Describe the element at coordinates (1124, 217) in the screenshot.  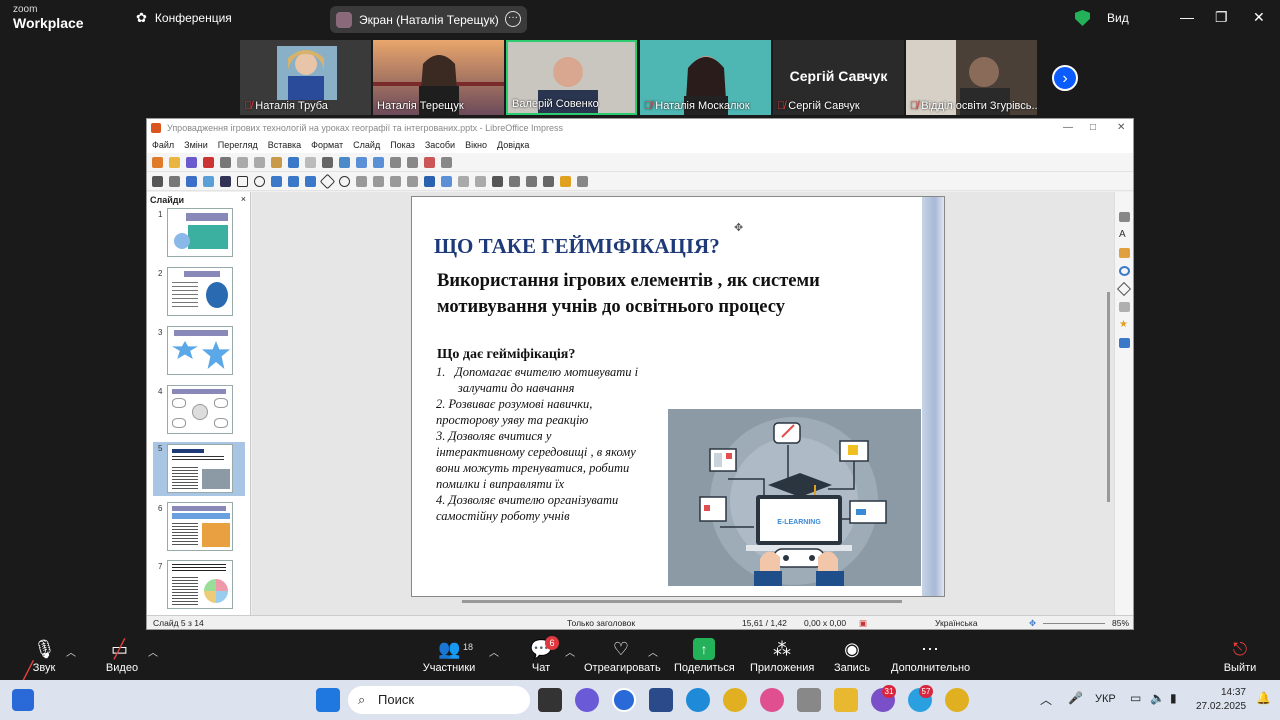
I see `properties-icon` at that location.